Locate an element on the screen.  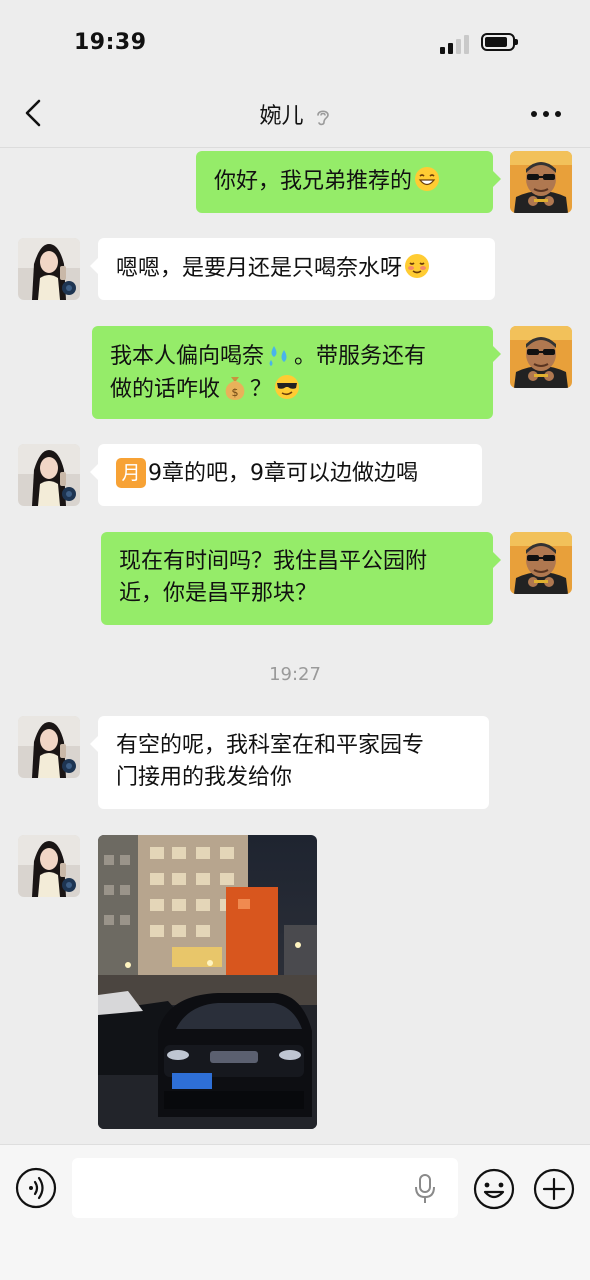
message-text-line2: 做的话咋收 is located at coordinates (165, 389).